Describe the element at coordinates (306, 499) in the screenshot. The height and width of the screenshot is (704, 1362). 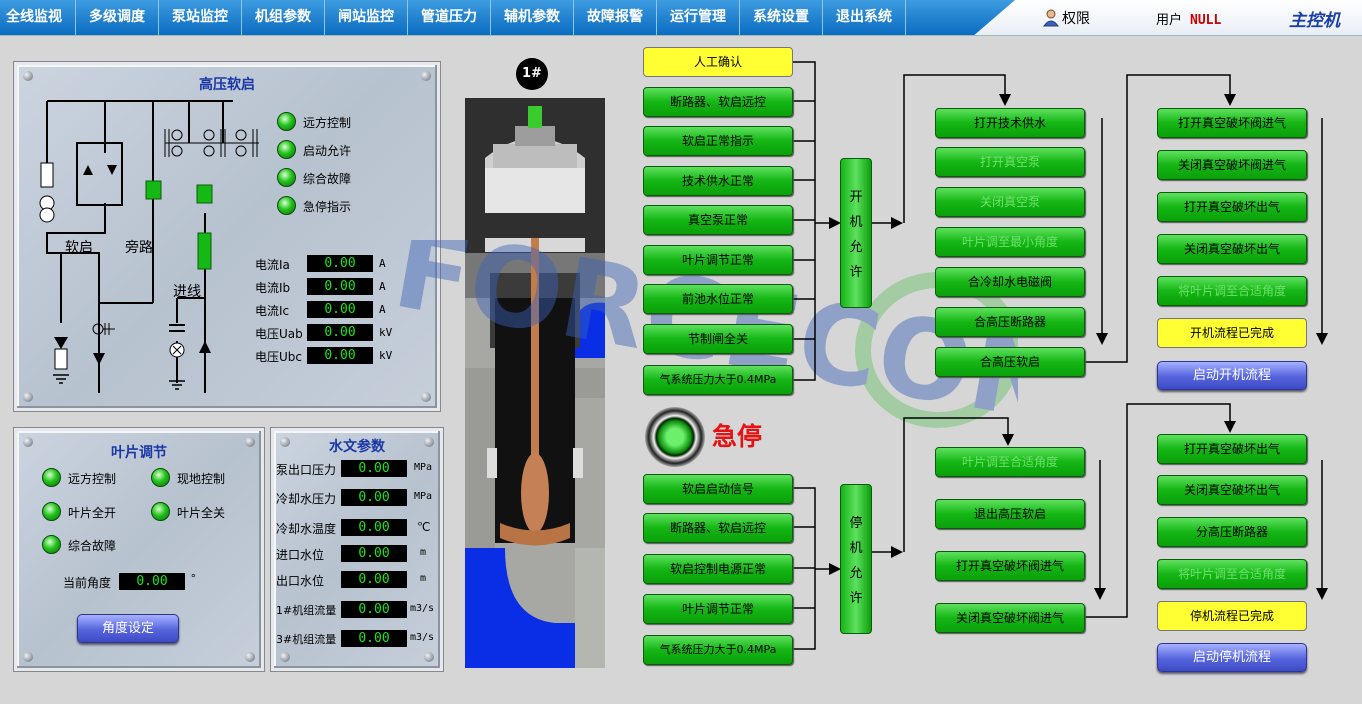
I see `hydro-label: 冷却水压力` at that location.